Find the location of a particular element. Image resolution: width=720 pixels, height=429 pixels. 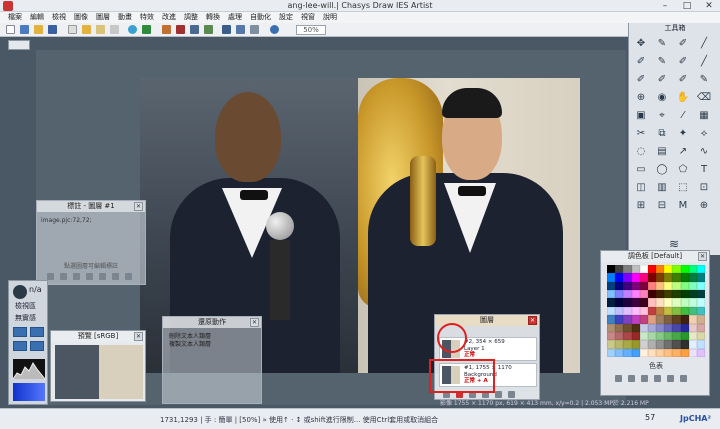

annot-save-icon is located at coordinates (76, 276).